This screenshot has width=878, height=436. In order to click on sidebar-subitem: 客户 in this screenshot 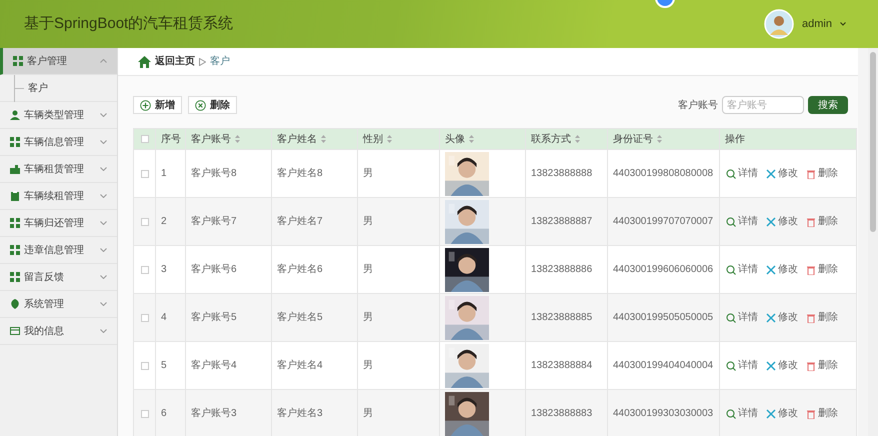, I will do `click(36, 88)`.